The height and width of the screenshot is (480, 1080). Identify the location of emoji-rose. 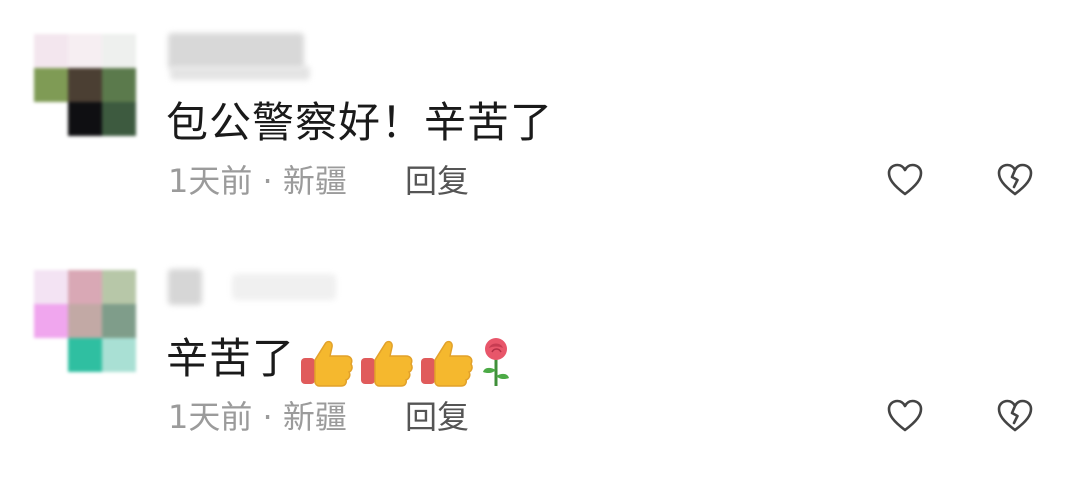
(496, 360).